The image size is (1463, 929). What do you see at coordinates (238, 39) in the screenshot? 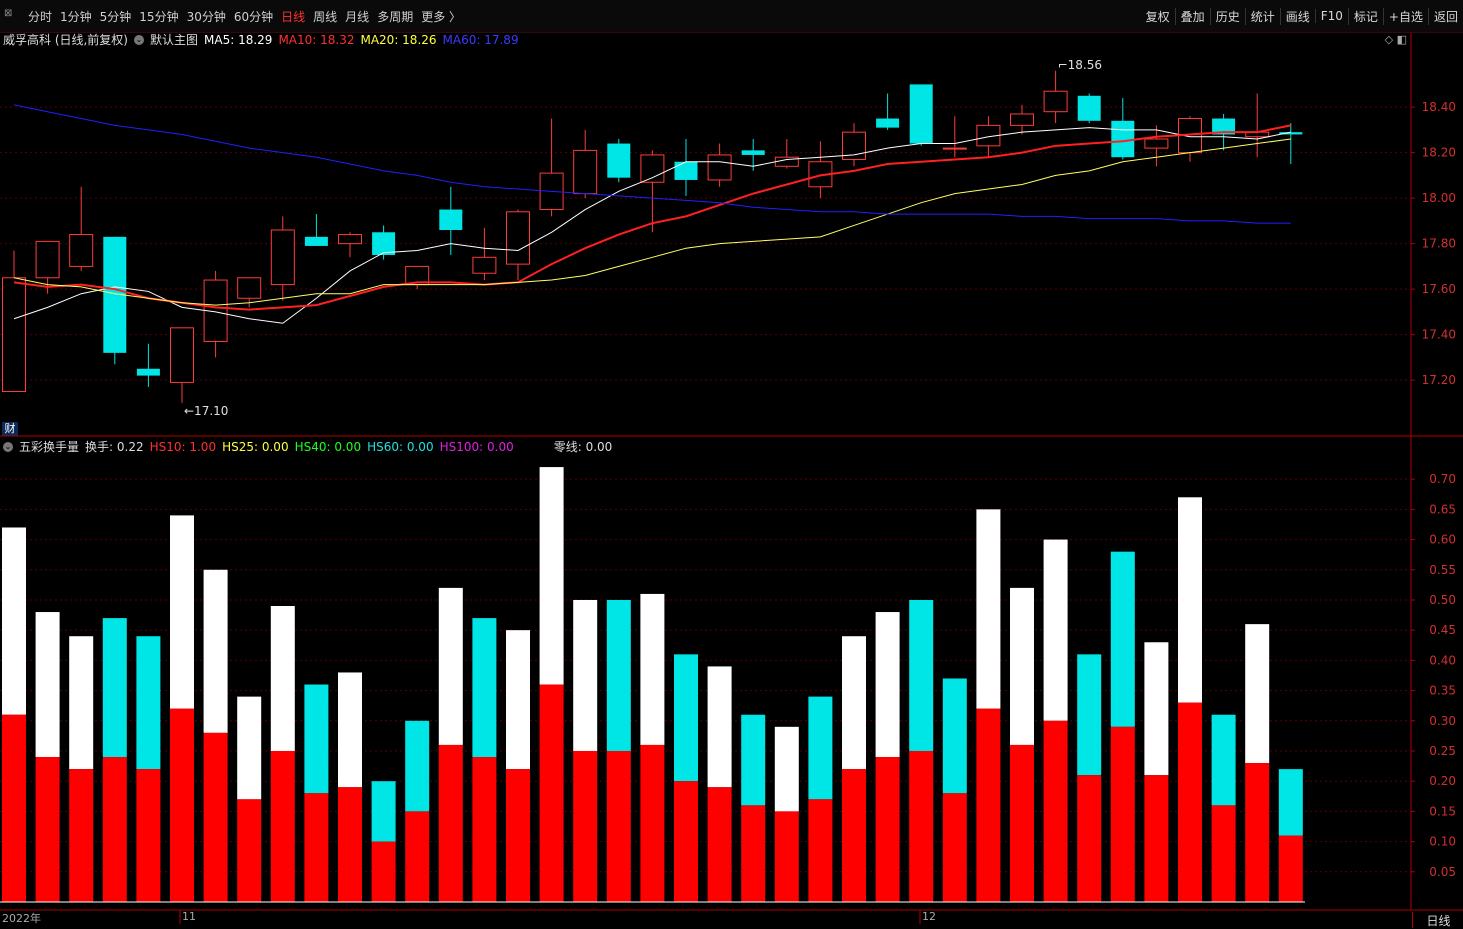
I see `ma5-value: MA5: 18.29` at bounding box center [238, 39].